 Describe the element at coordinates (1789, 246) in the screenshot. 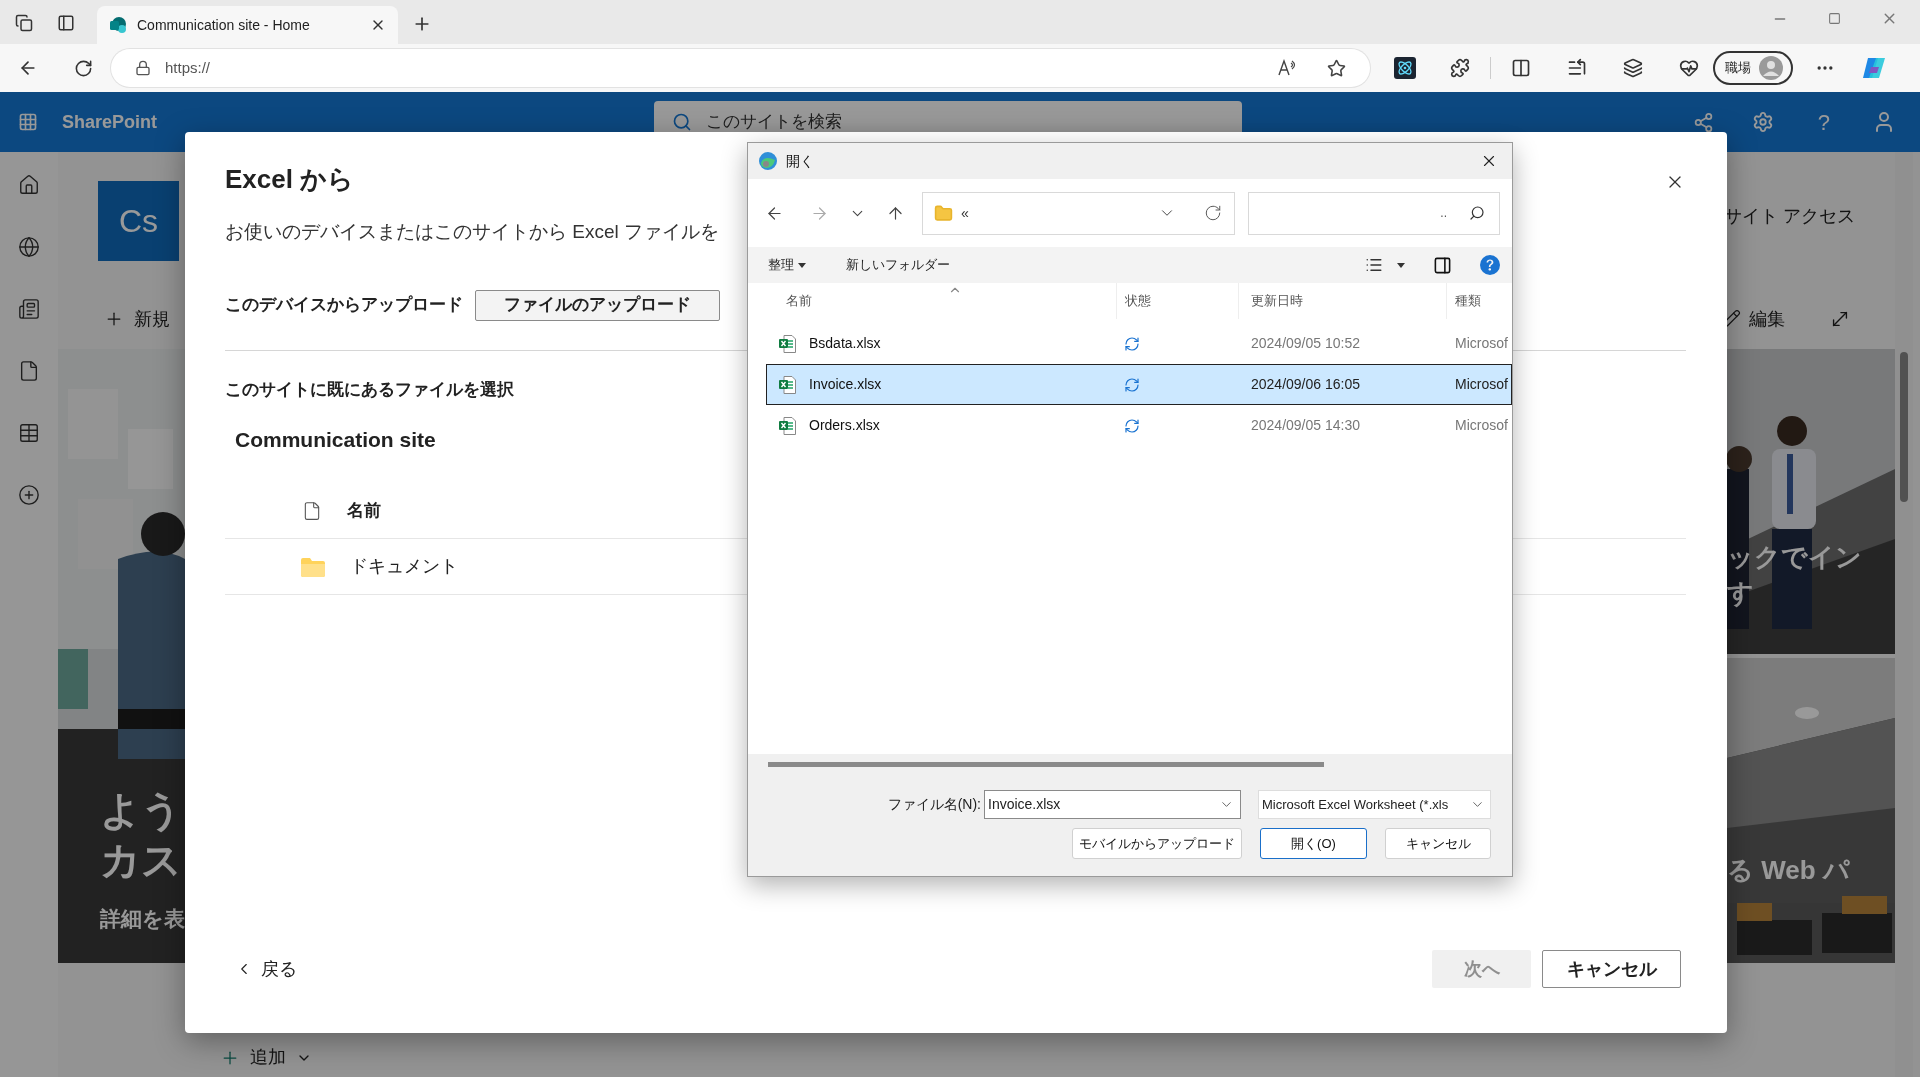

I see `site-access-link: サイト アクセス` at that location.